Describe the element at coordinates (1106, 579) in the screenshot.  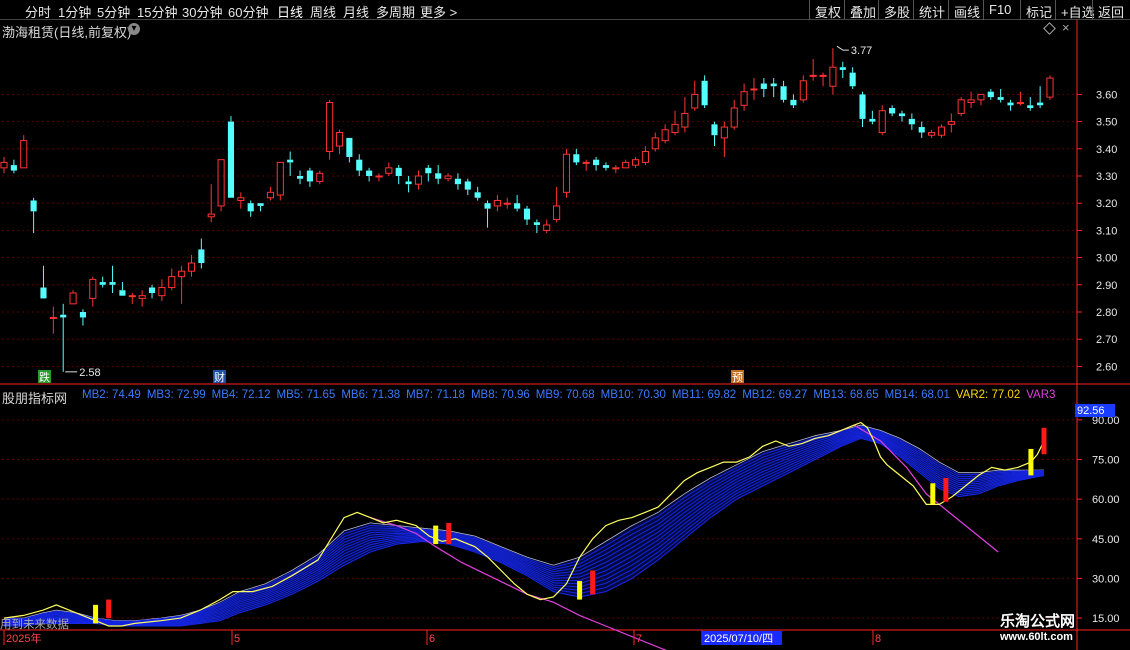
I see `ind-tick-label-1: 30.00` at that location.